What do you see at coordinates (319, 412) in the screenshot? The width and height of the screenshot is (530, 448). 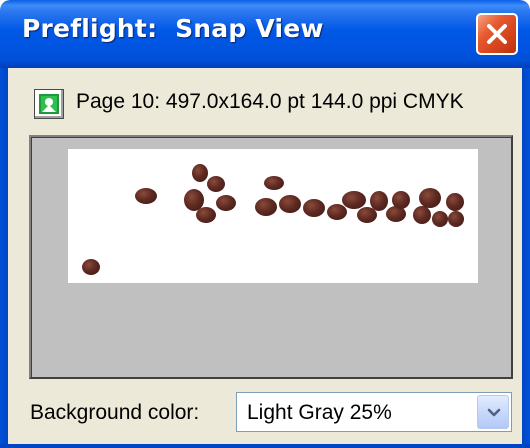 I see `background-color-value: Light Gray 25%` at bounding box center [319, 412].